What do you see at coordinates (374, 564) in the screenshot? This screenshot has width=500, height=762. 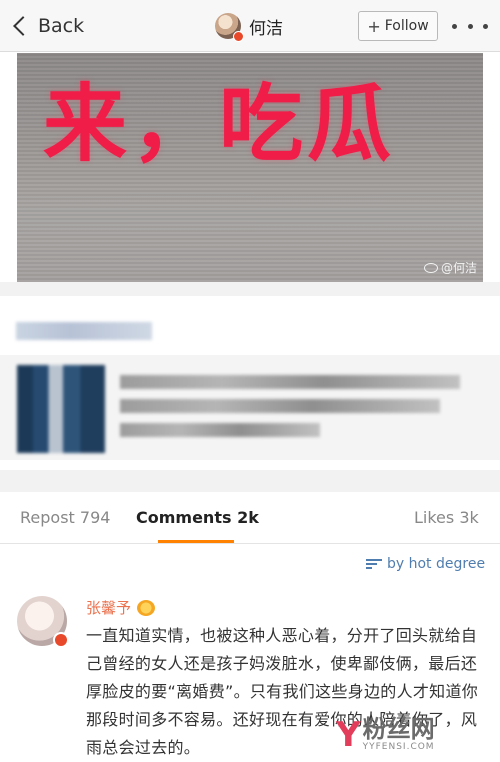 I see `sort-icon` at bounding box center [374, 564].